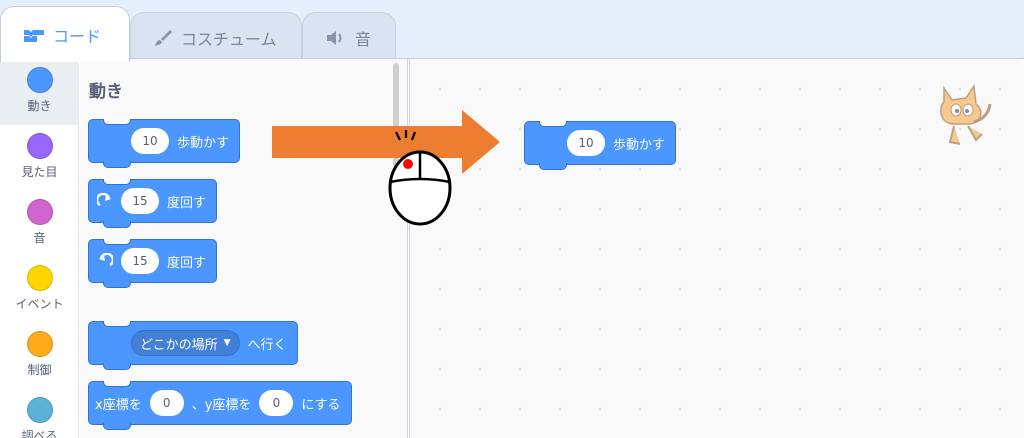 This screenshot has height=438, width=1024. What do you see at coordinates (118, 405) in the screenshot?
I see `block-text: x座標を` at bounding box center [118, 405].